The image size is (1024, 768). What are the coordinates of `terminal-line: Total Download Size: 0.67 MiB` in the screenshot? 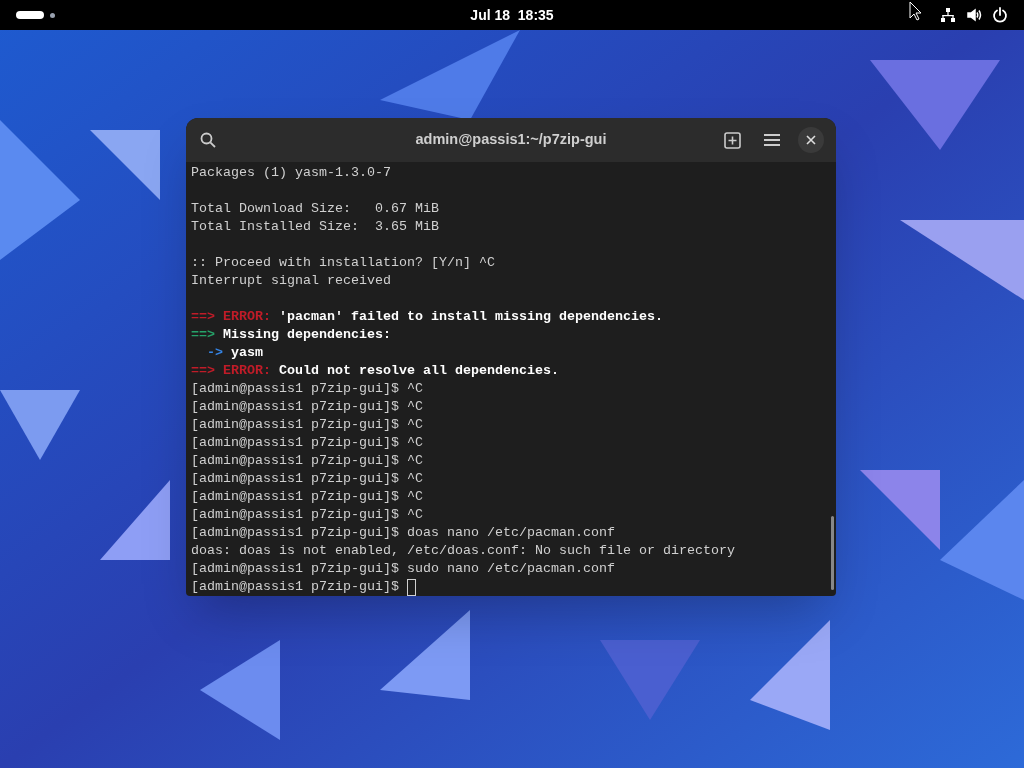 It's located at (315, 209).